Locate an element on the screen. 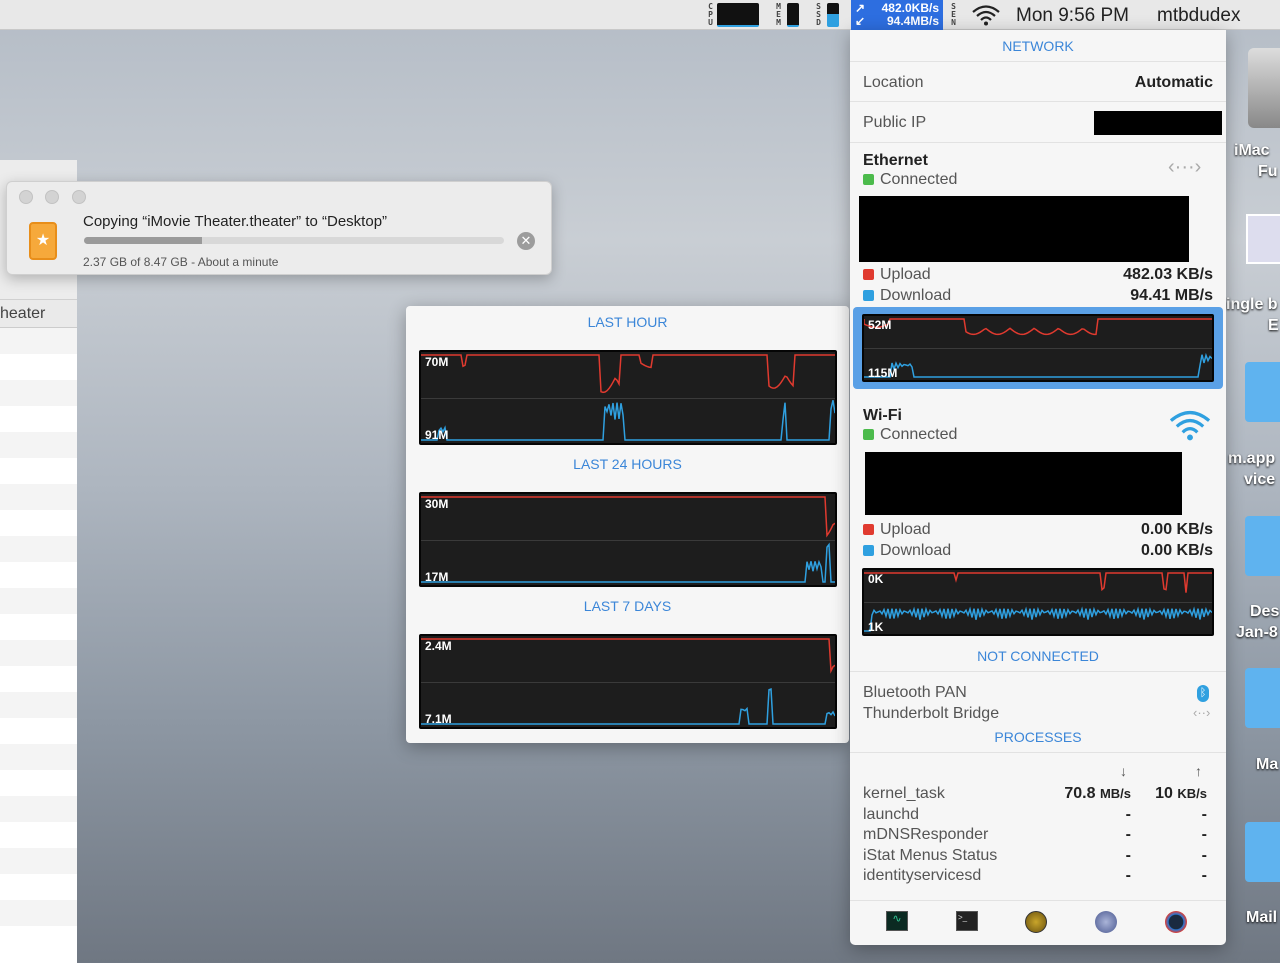 The image size is (1280, 963). public-ip-row: Public IP is located at coordinates (1038, 122).